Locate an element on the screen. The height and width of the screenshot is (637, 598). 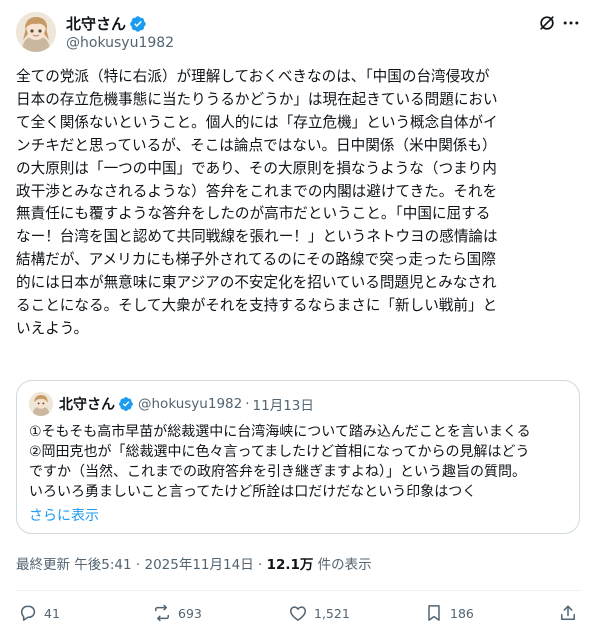
quoted-text-line: ②岡田克也が「総裁選中に色々言ってましたけど首相になってからの見解はどう is located at coordinates (279, 452).